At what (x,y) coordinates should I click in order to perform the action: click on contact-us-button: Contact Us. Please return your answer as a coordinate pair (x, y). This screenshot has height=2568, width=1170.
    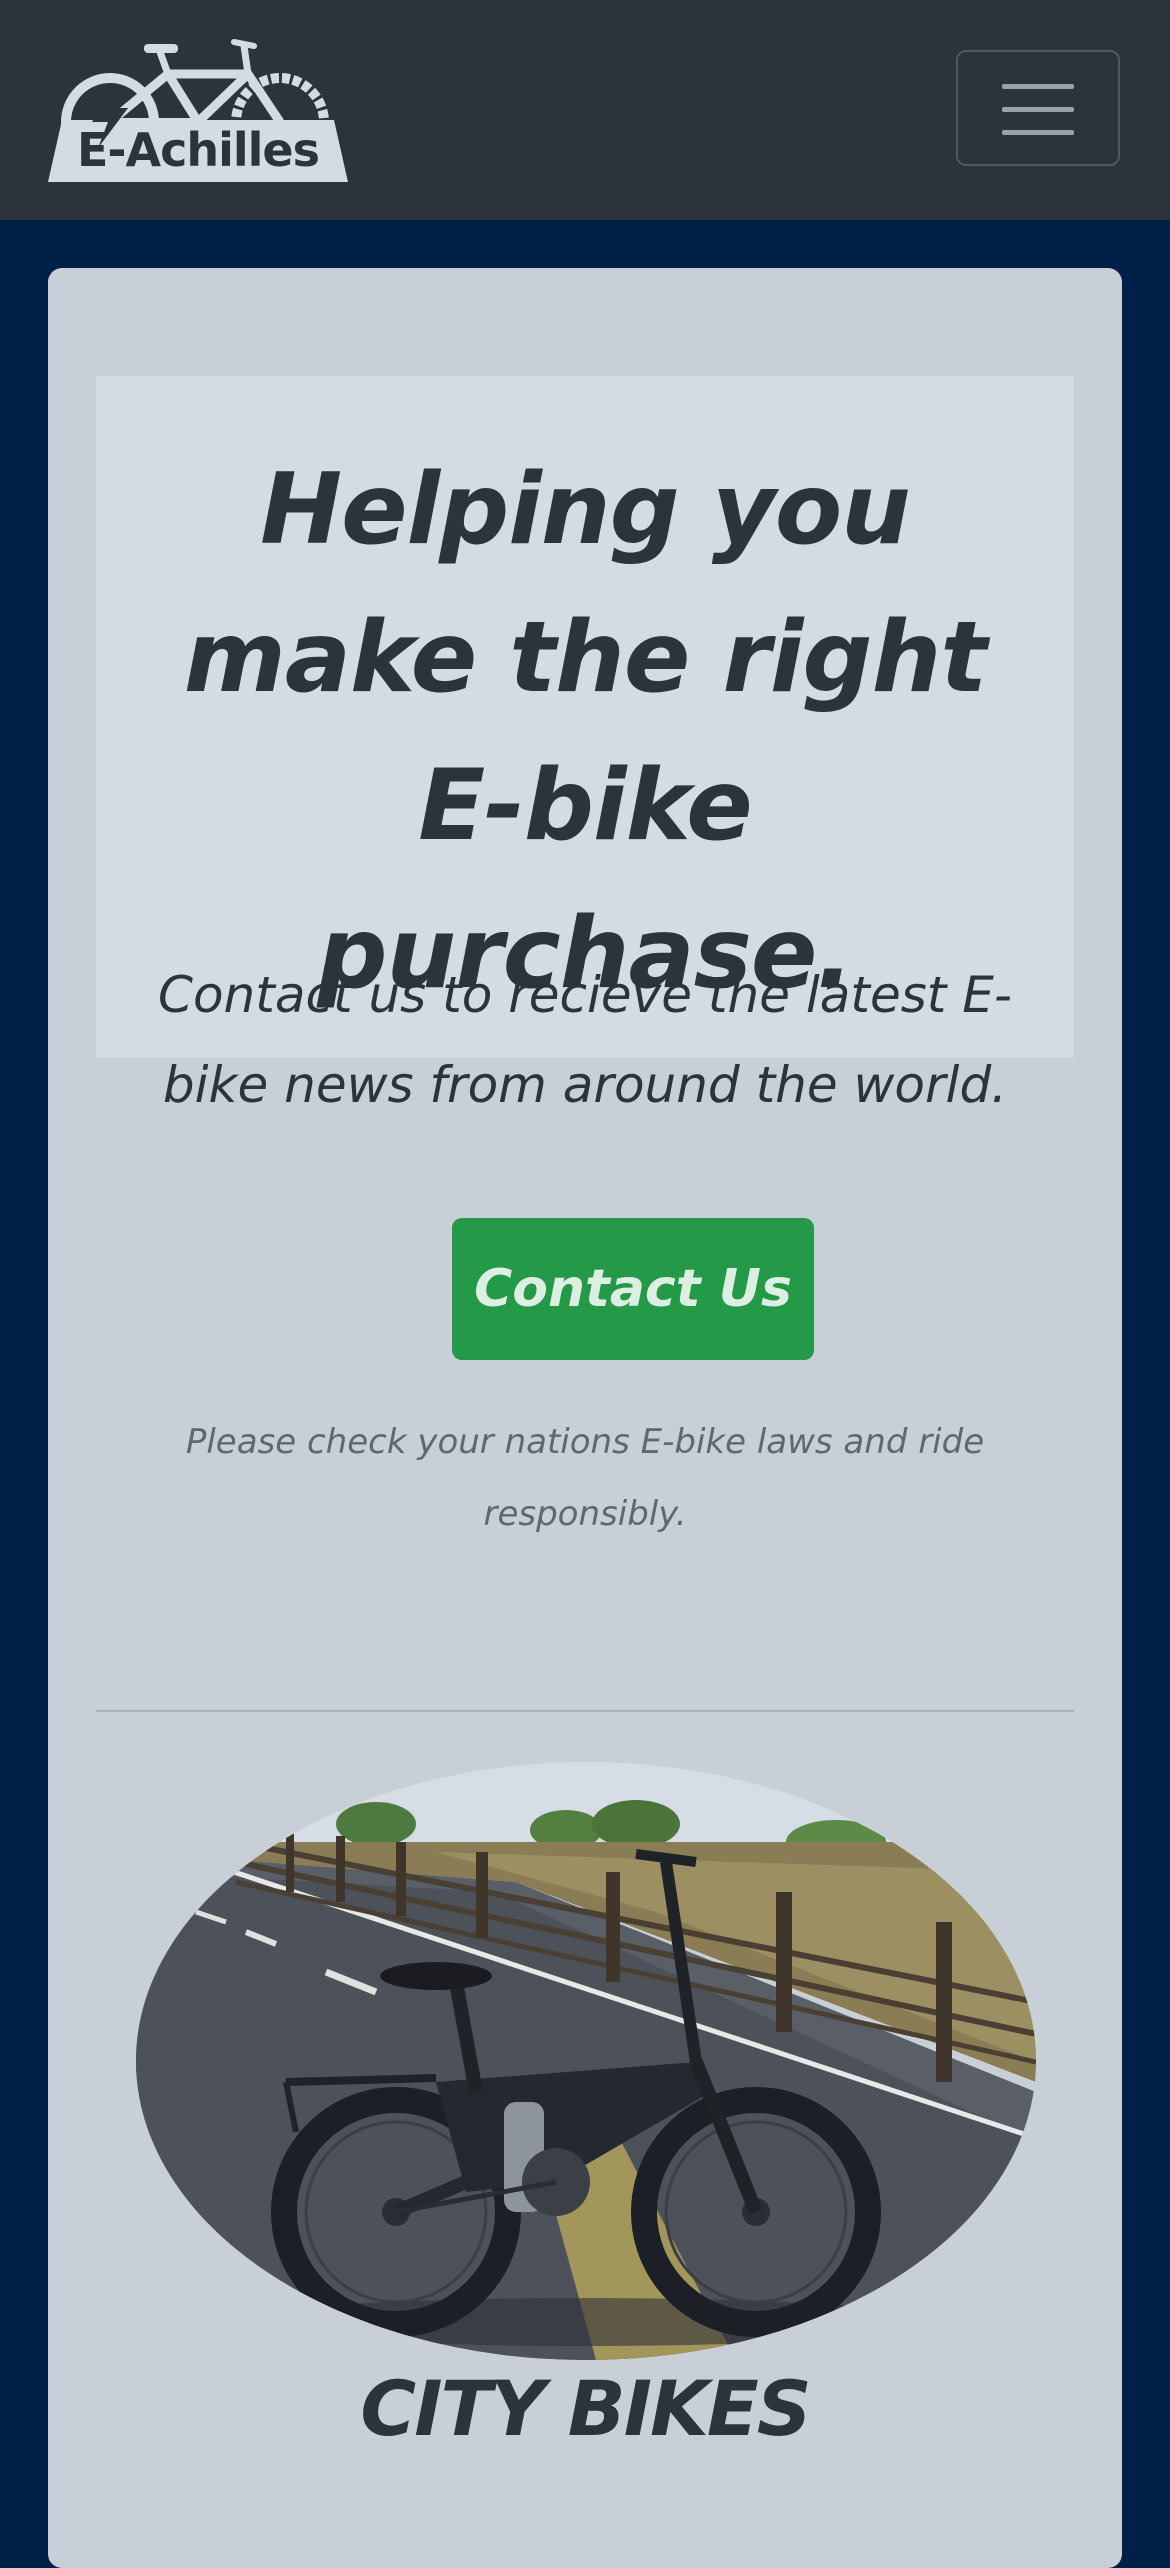
    Looking at the image, I should click on (633, 1289).